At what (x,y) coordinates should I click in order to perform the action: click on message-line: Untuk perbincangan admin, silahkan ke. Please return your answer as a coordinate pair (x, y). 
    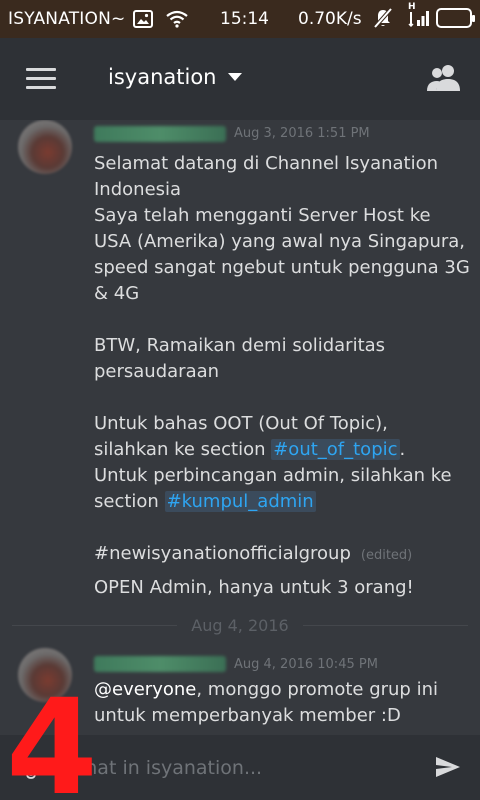
    Looking at the image, I should click on (273, 475).